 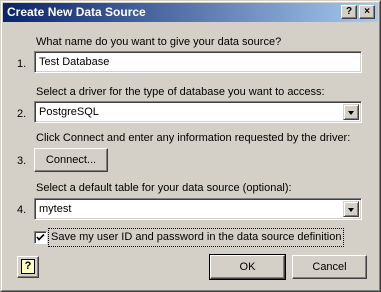 I want to click on checkmark-icon, so click(x=40, y=237).